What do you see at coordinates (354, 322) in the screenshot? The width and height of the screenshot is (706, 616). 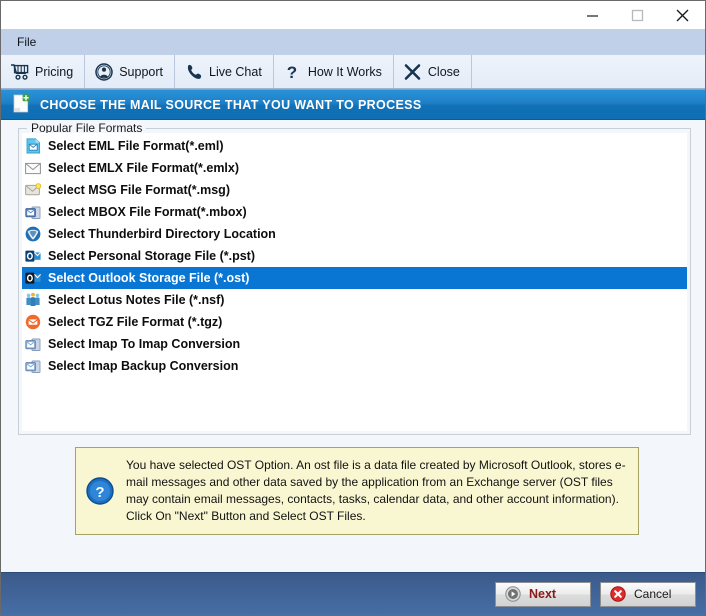 I see `list-item: Select TGZ File Format (*.tgz)` at bounding box center [354, 322].